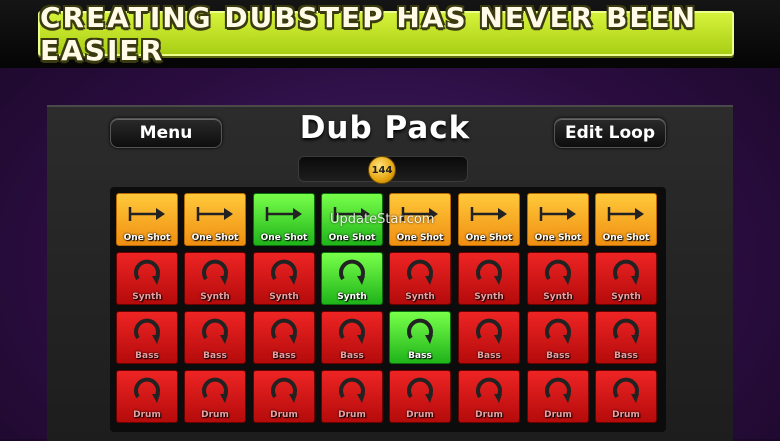  I want to click on tempo-slider: 144, so click(383, 170).